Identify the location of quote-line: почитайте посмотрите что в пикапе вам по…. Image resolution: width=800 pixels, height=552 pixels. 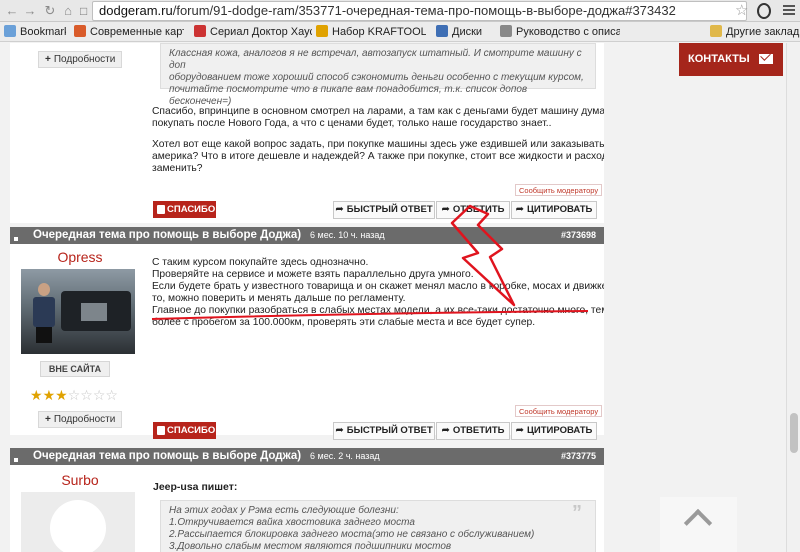
(348, 95).